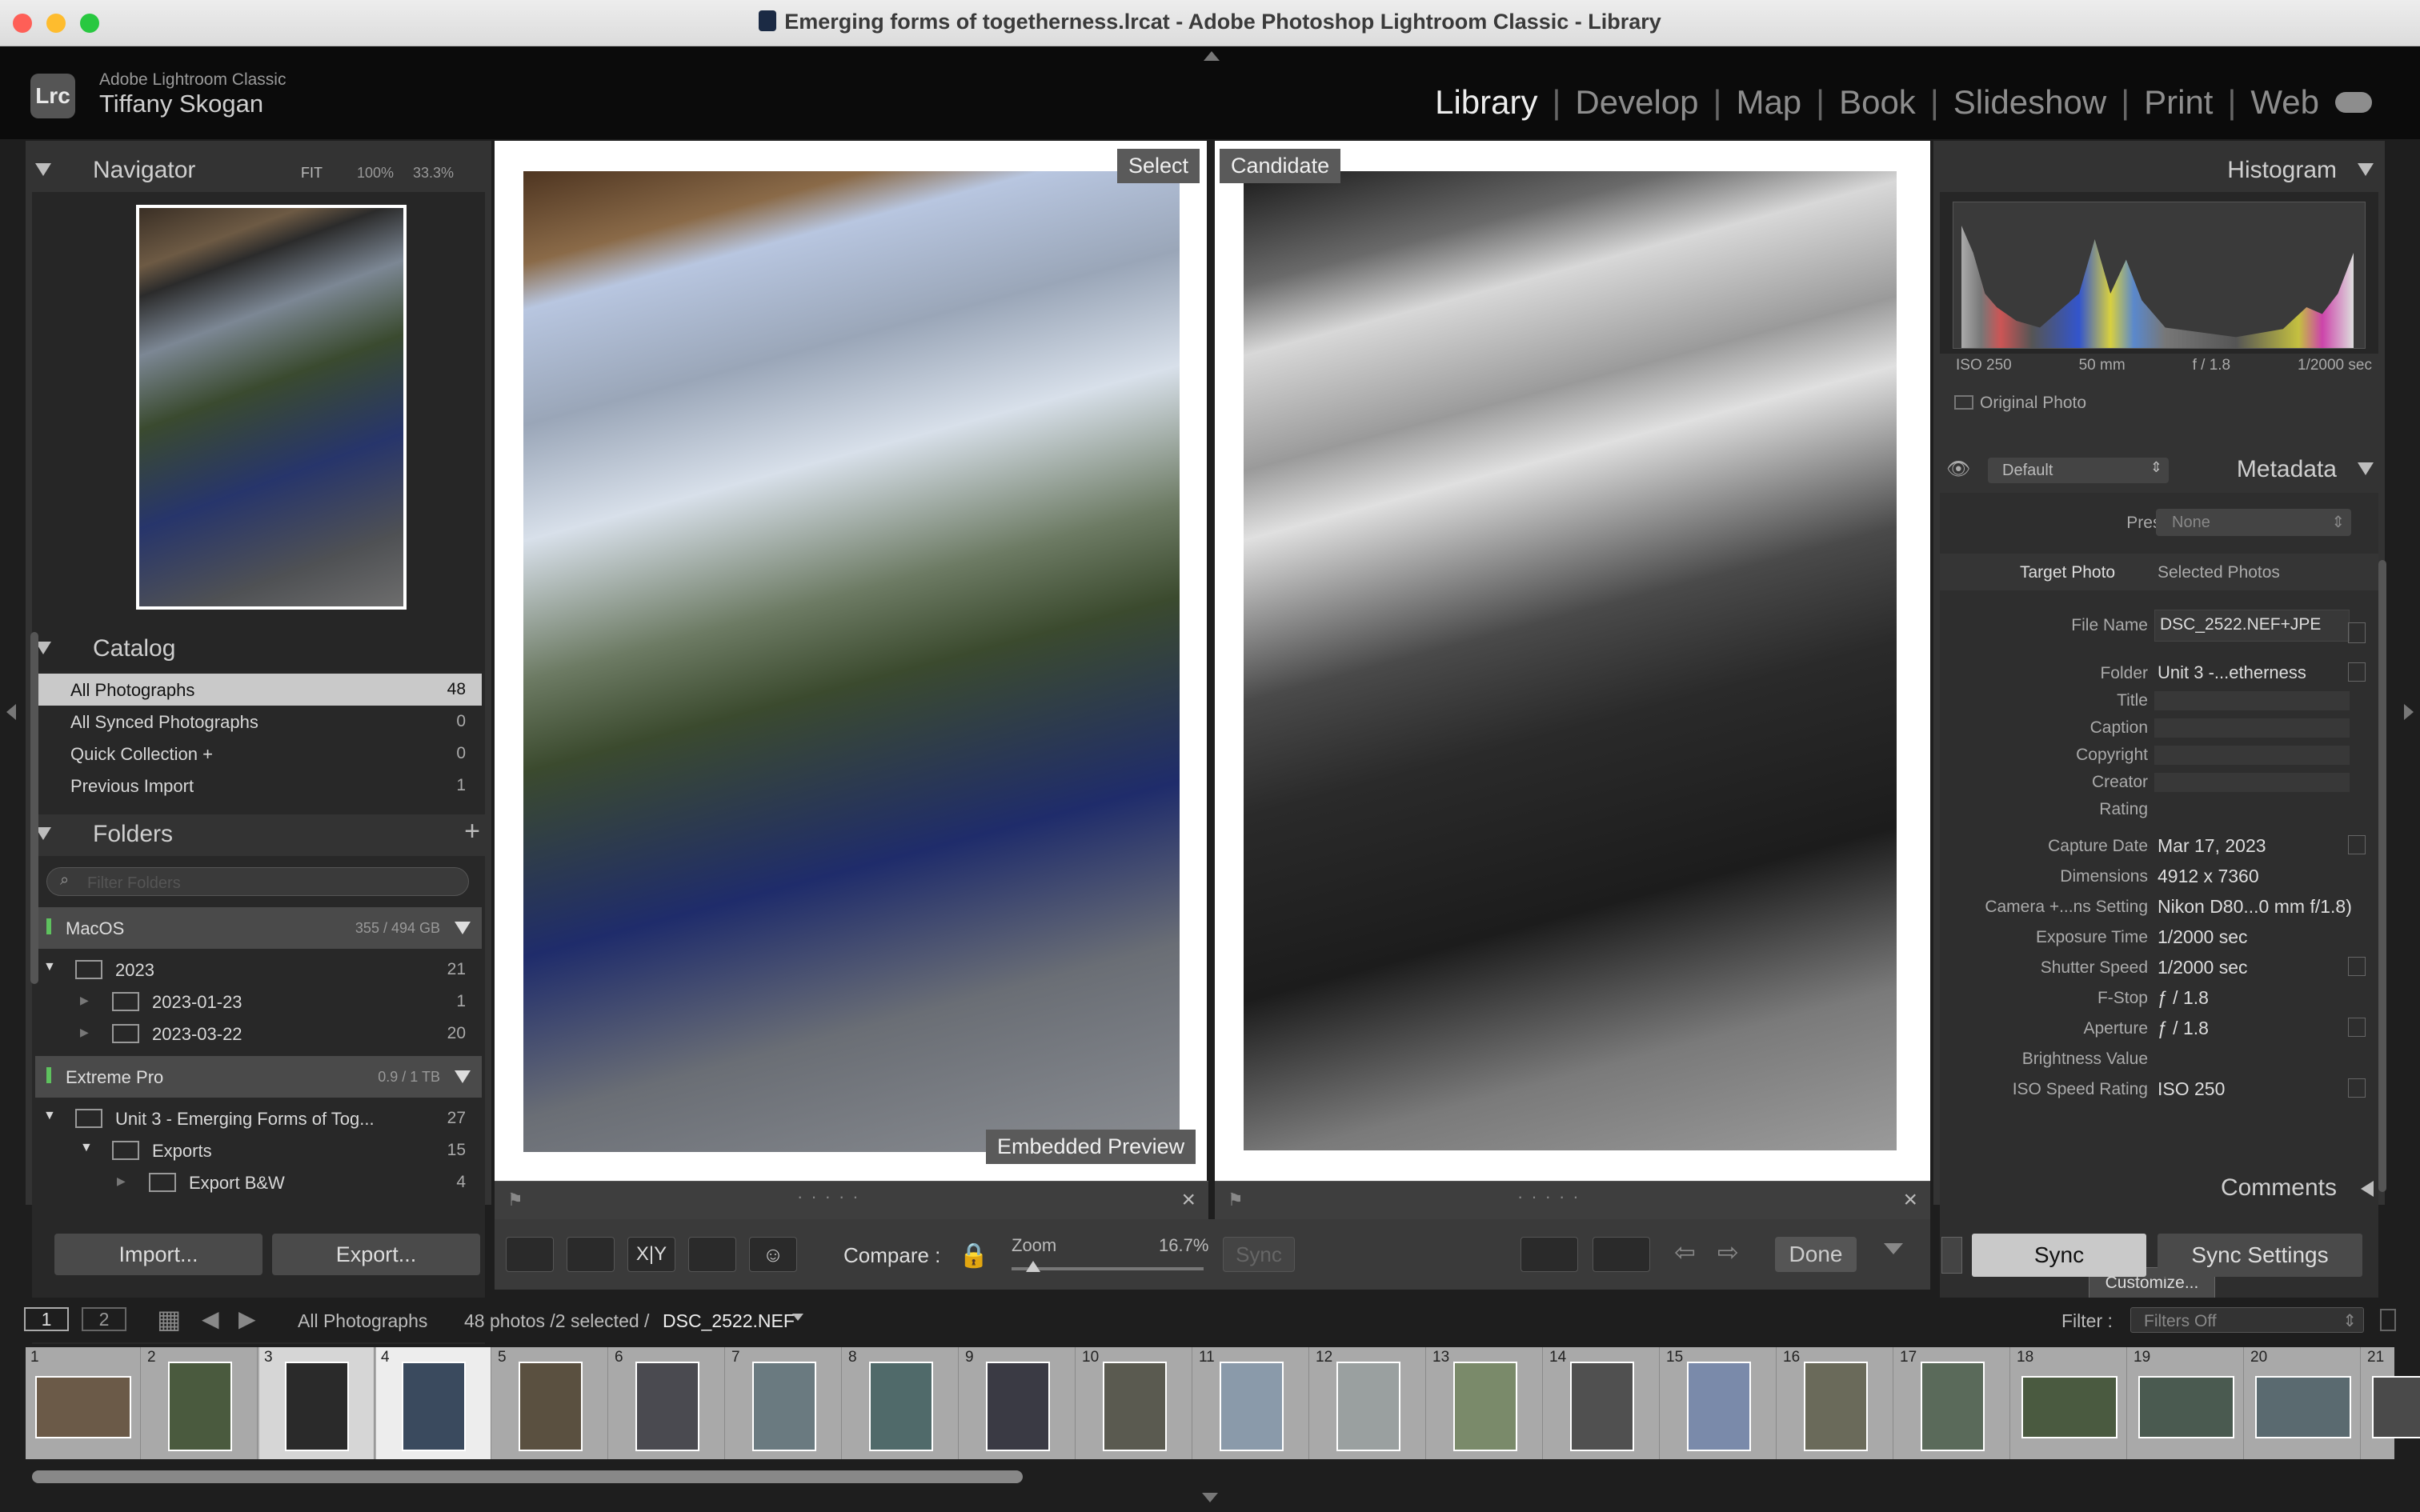 The height and width of the screenshot is (1512, 2420). Describe the element at coordinates (773, 1254) in the screenshot. I see `people-view-icon: ☺` at that location.